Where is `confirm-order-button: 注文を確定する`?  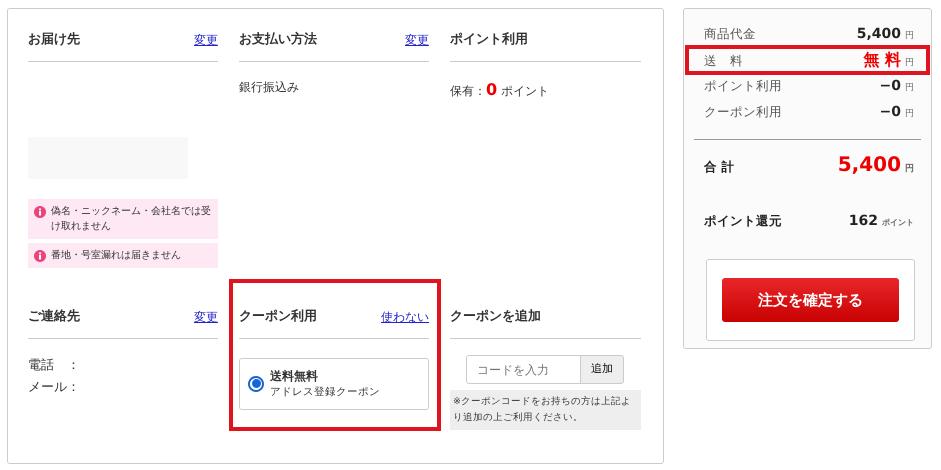
confirm-order-button: 注文を確定する is located at coordinates (810, 300).